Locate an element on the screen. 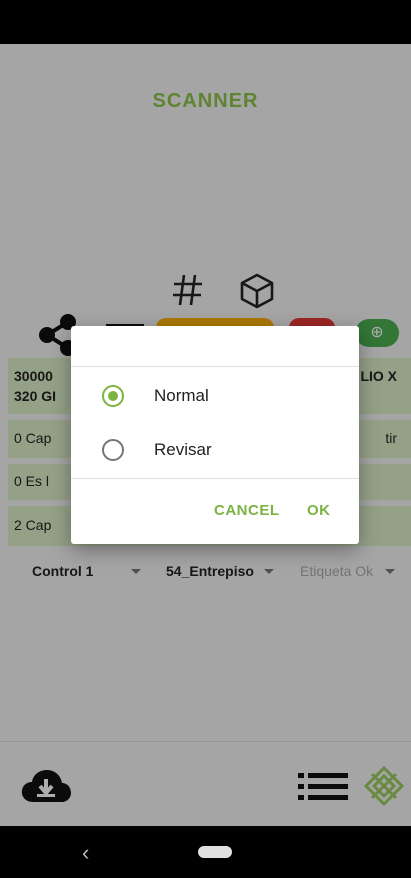  radio-unchecked-icon is located at coordinates (113, 450).